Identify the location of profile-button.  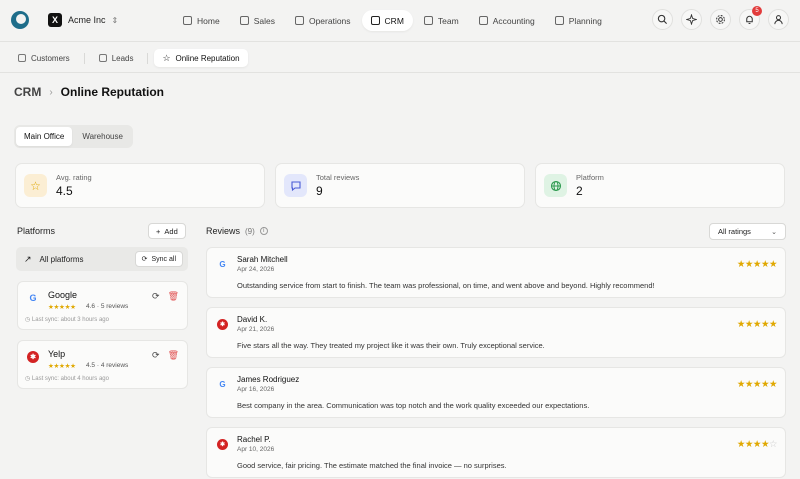
(778, 19).